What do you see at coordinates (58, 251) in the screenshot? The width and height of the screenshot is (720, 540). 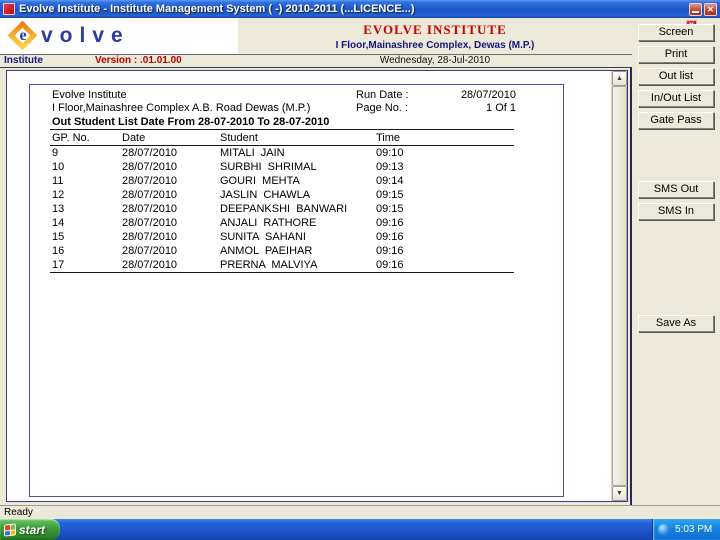 I see `table-cell: 16` at bounding box center [58, 251].